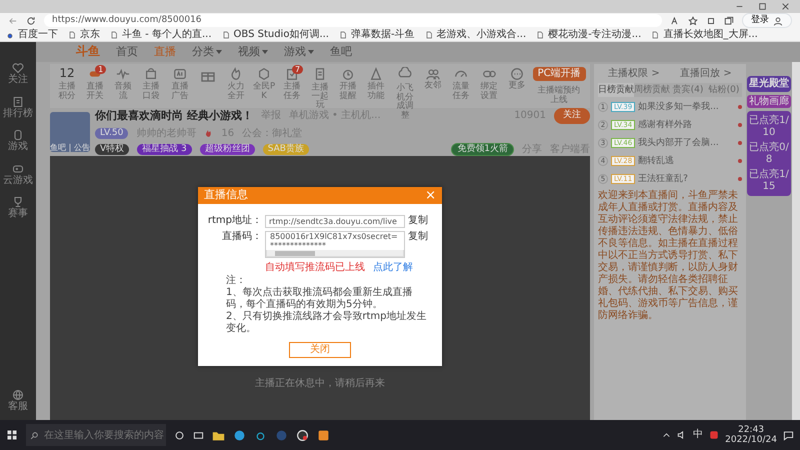 The height and width of the screenshot is (450, 800). I want to click on privilege-tag: 超级粉丝团, so click(227, 149).